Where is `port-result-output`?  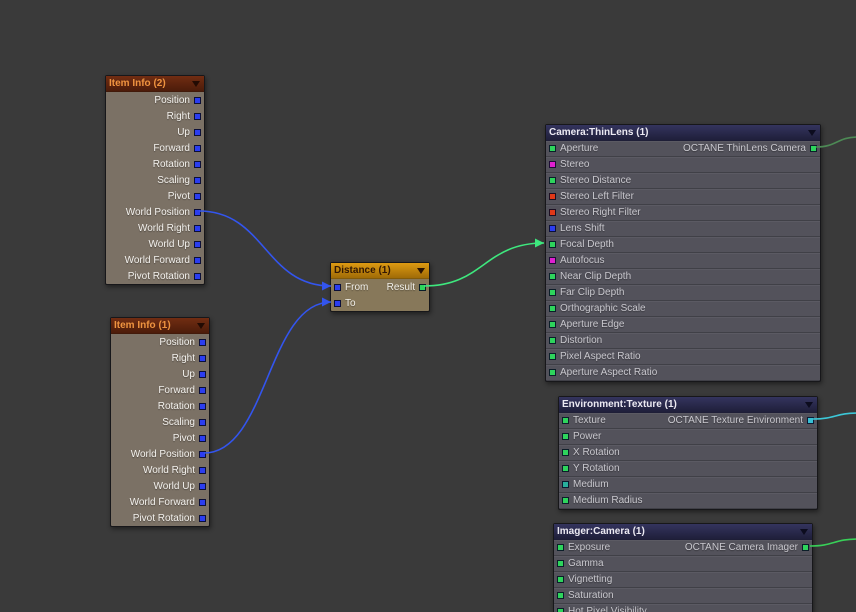 port-result-output is located at coordinates (422, 287).